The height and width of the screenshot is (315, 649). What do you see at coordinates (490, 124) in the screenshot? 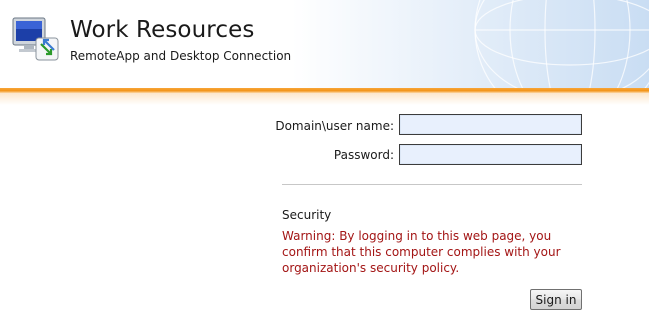
I see `username-field` at bounding box center [490, 124].